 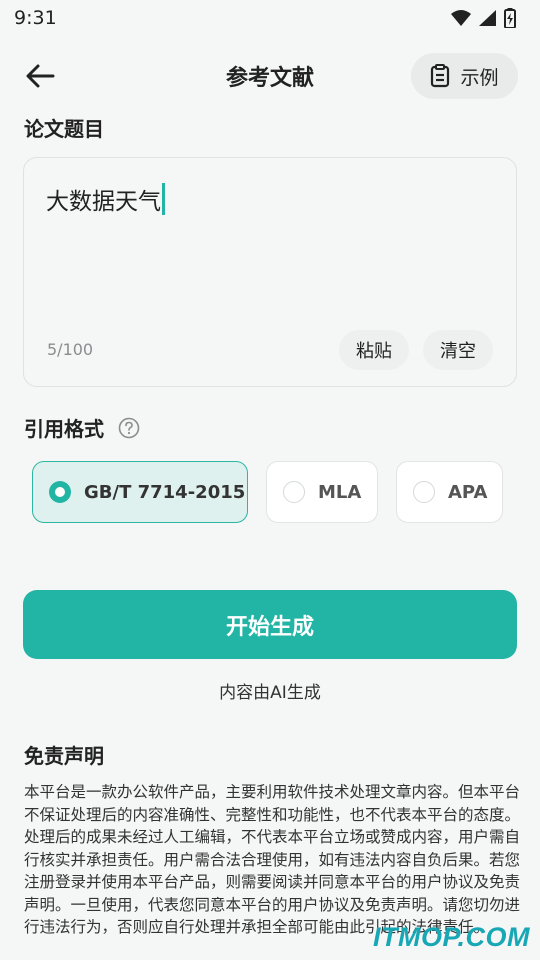 What do you see at coordinates (461, 18) in the screenshot?
I see `wifi-icon` at bounding box center [461, 18].